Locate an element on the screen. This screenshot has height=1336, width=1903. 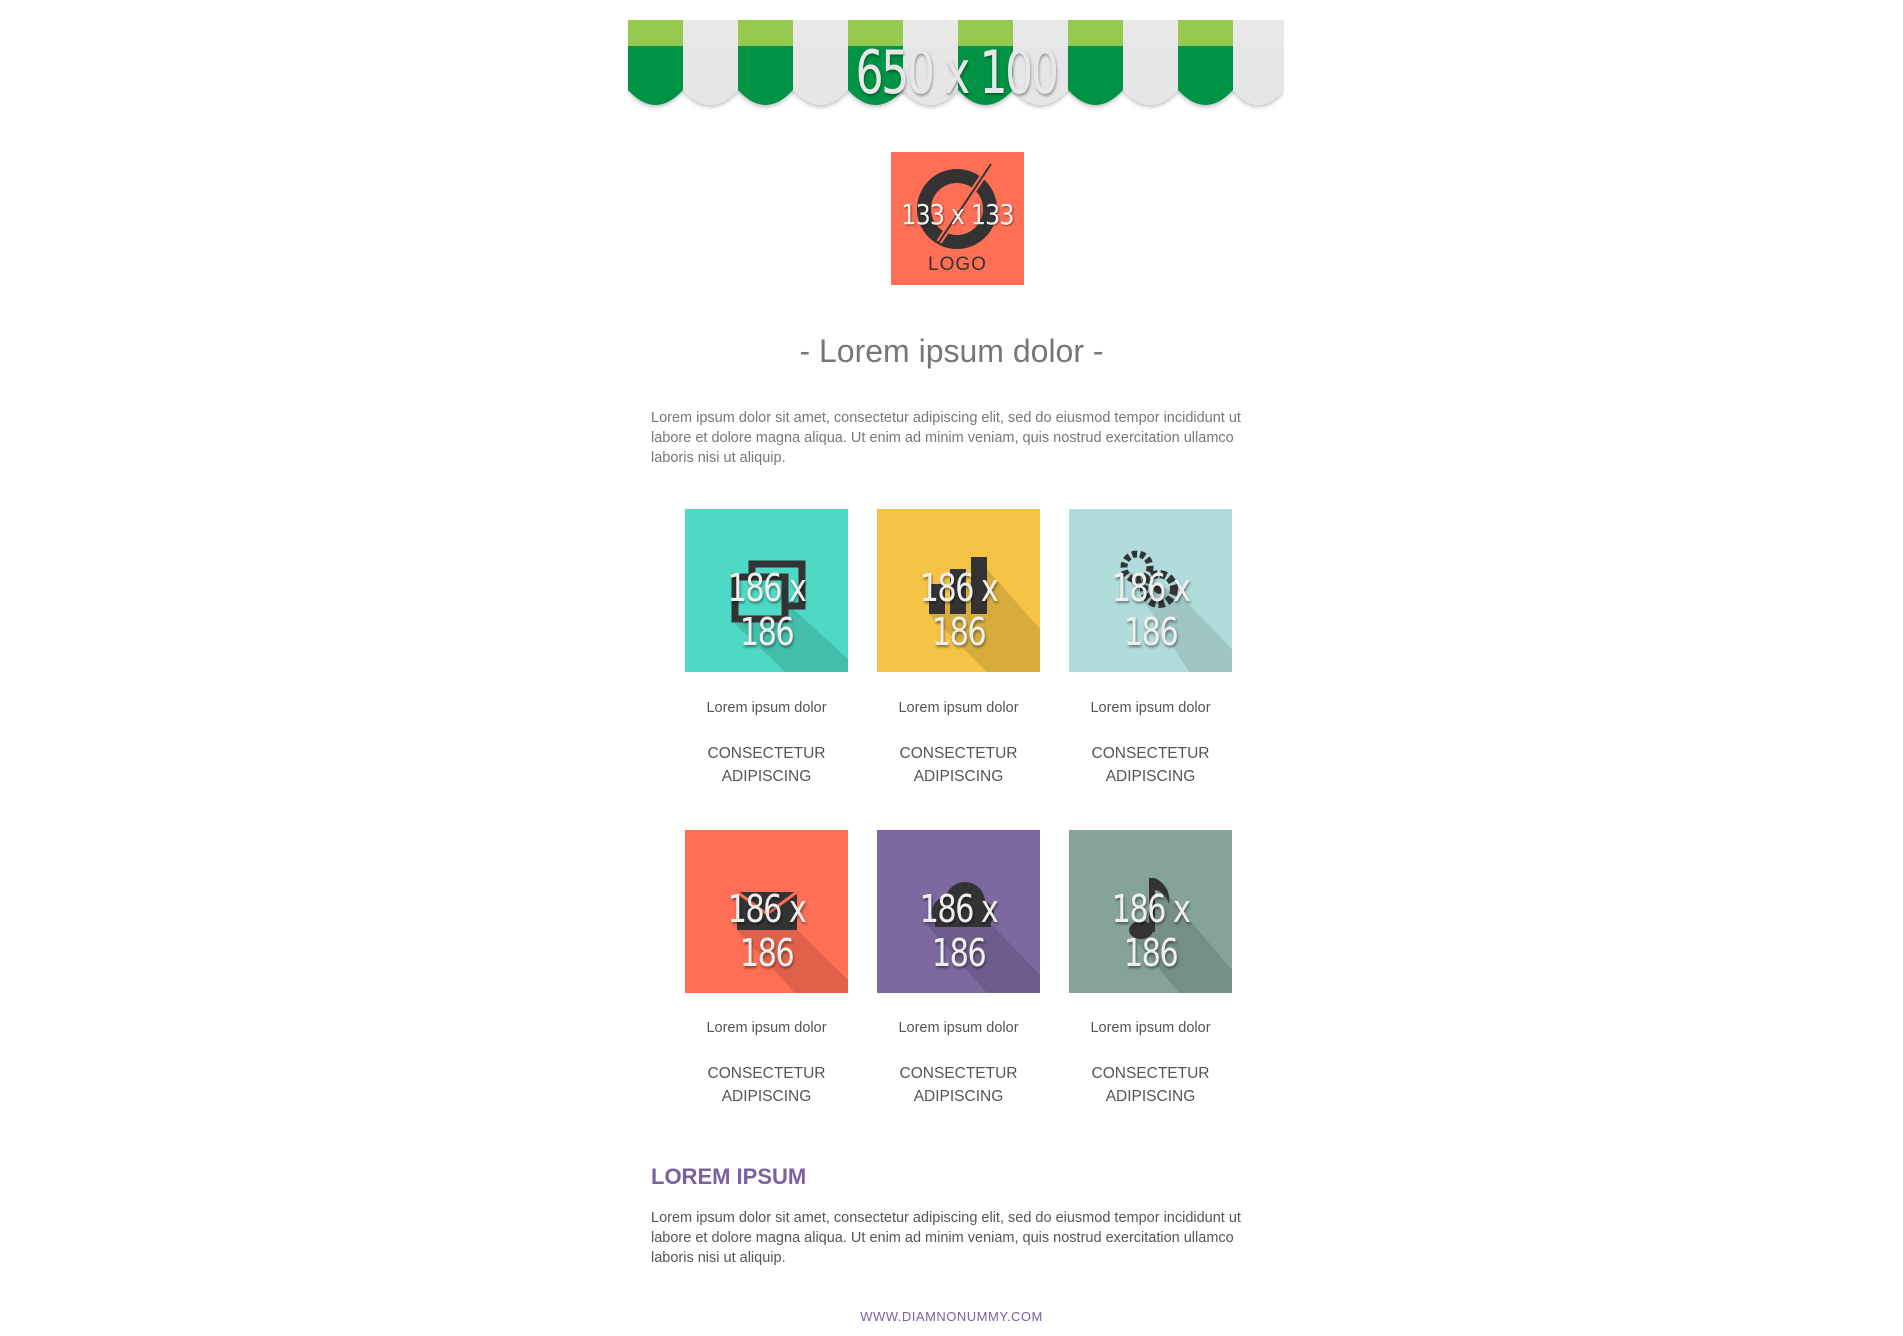
tile-image-music: 186 x 186 is located at coordinates (1150, 911).